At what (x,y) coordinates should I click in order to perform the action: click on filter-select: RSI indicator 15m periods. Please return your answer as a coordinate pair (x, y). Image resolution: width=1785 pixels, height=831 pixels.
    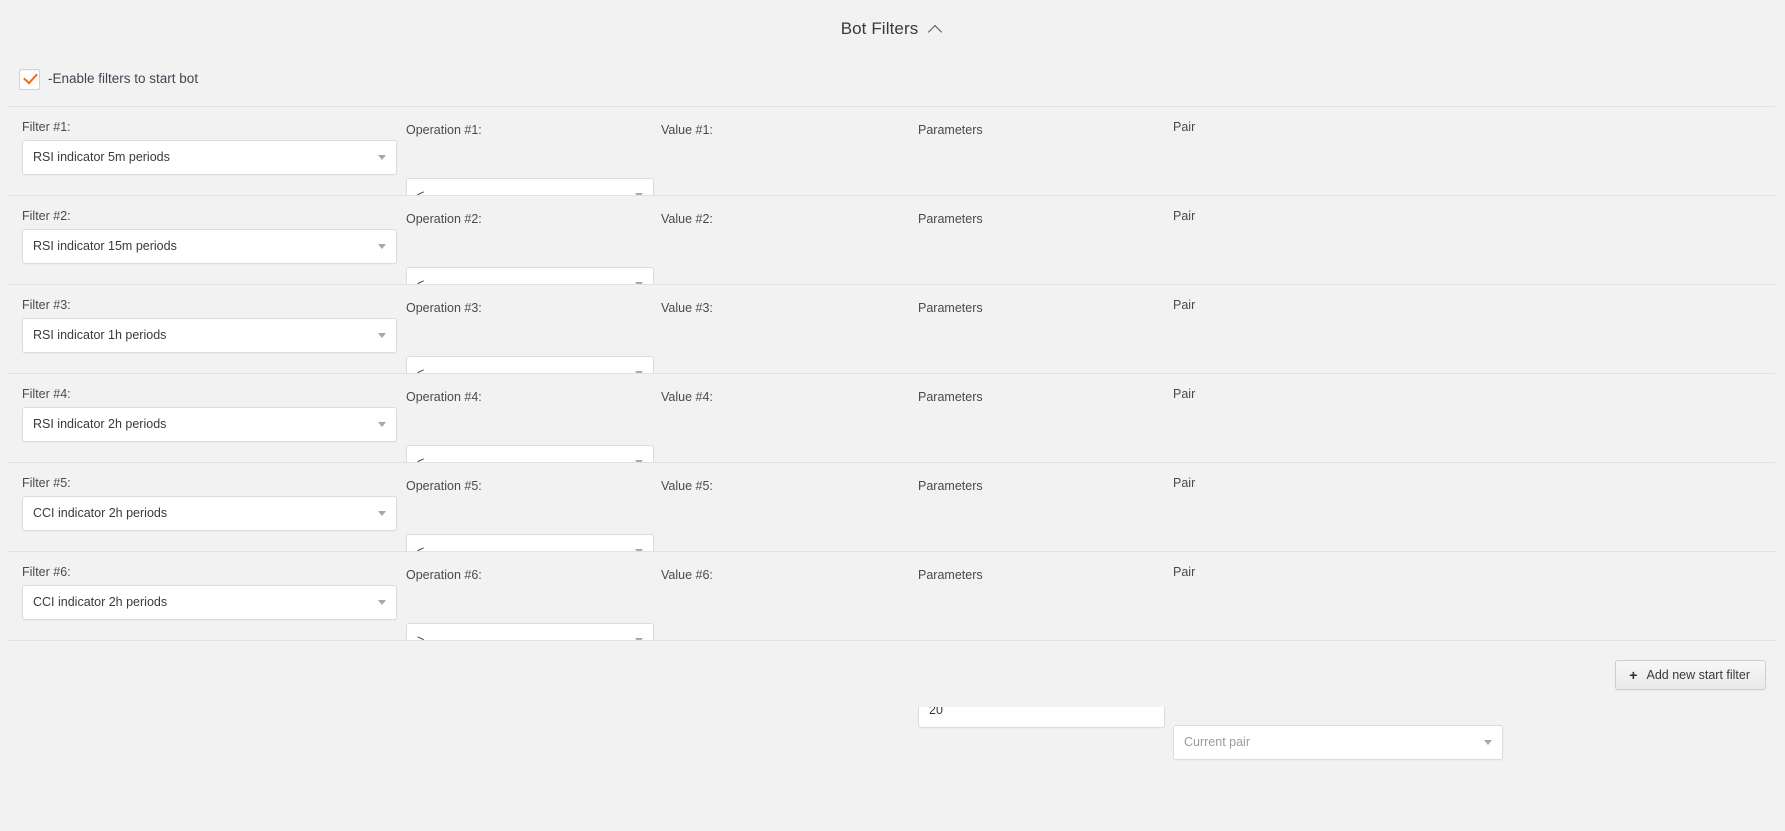
    Looking at the image, I should click on (209, 246).